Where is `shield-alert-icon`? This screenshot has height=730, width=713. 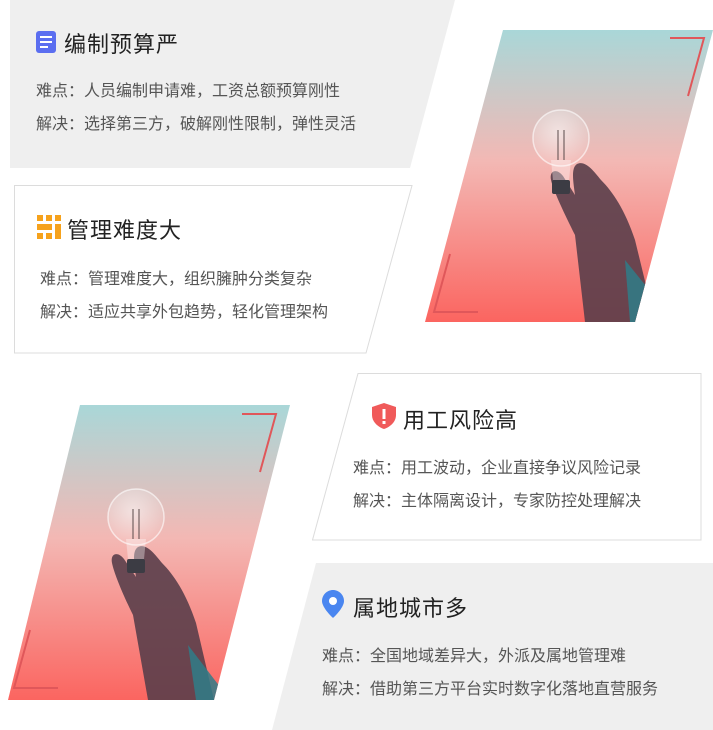 shield-alert-icon is located at coordinates (384, 416).